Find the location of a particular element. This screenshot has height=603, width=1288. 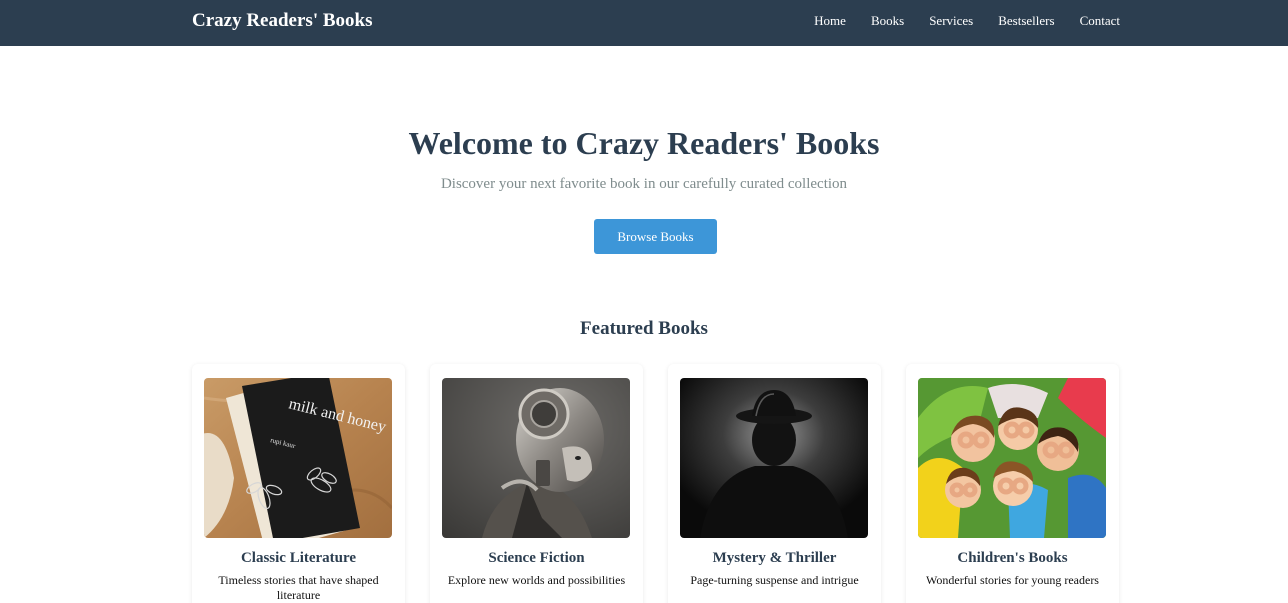

nav-link-contact: Contact is located at coordinates (1100, 21).